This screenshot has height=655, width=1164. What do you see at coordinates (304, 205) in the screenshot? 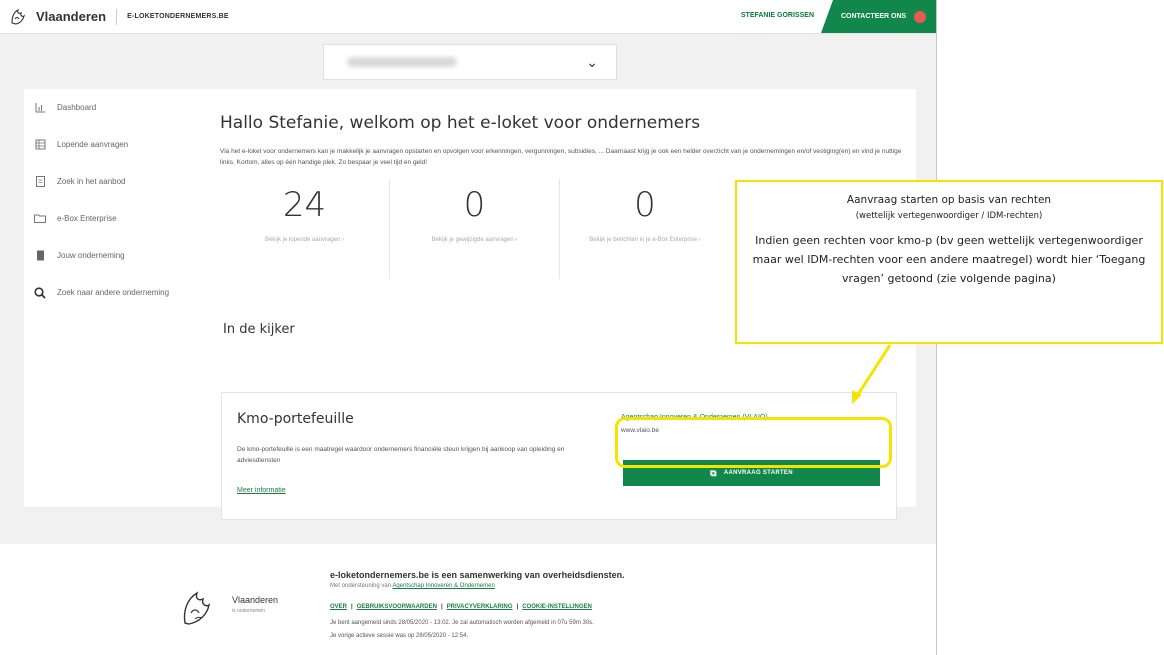
I see `stat-value: 24` at bounding box center [304, 205].